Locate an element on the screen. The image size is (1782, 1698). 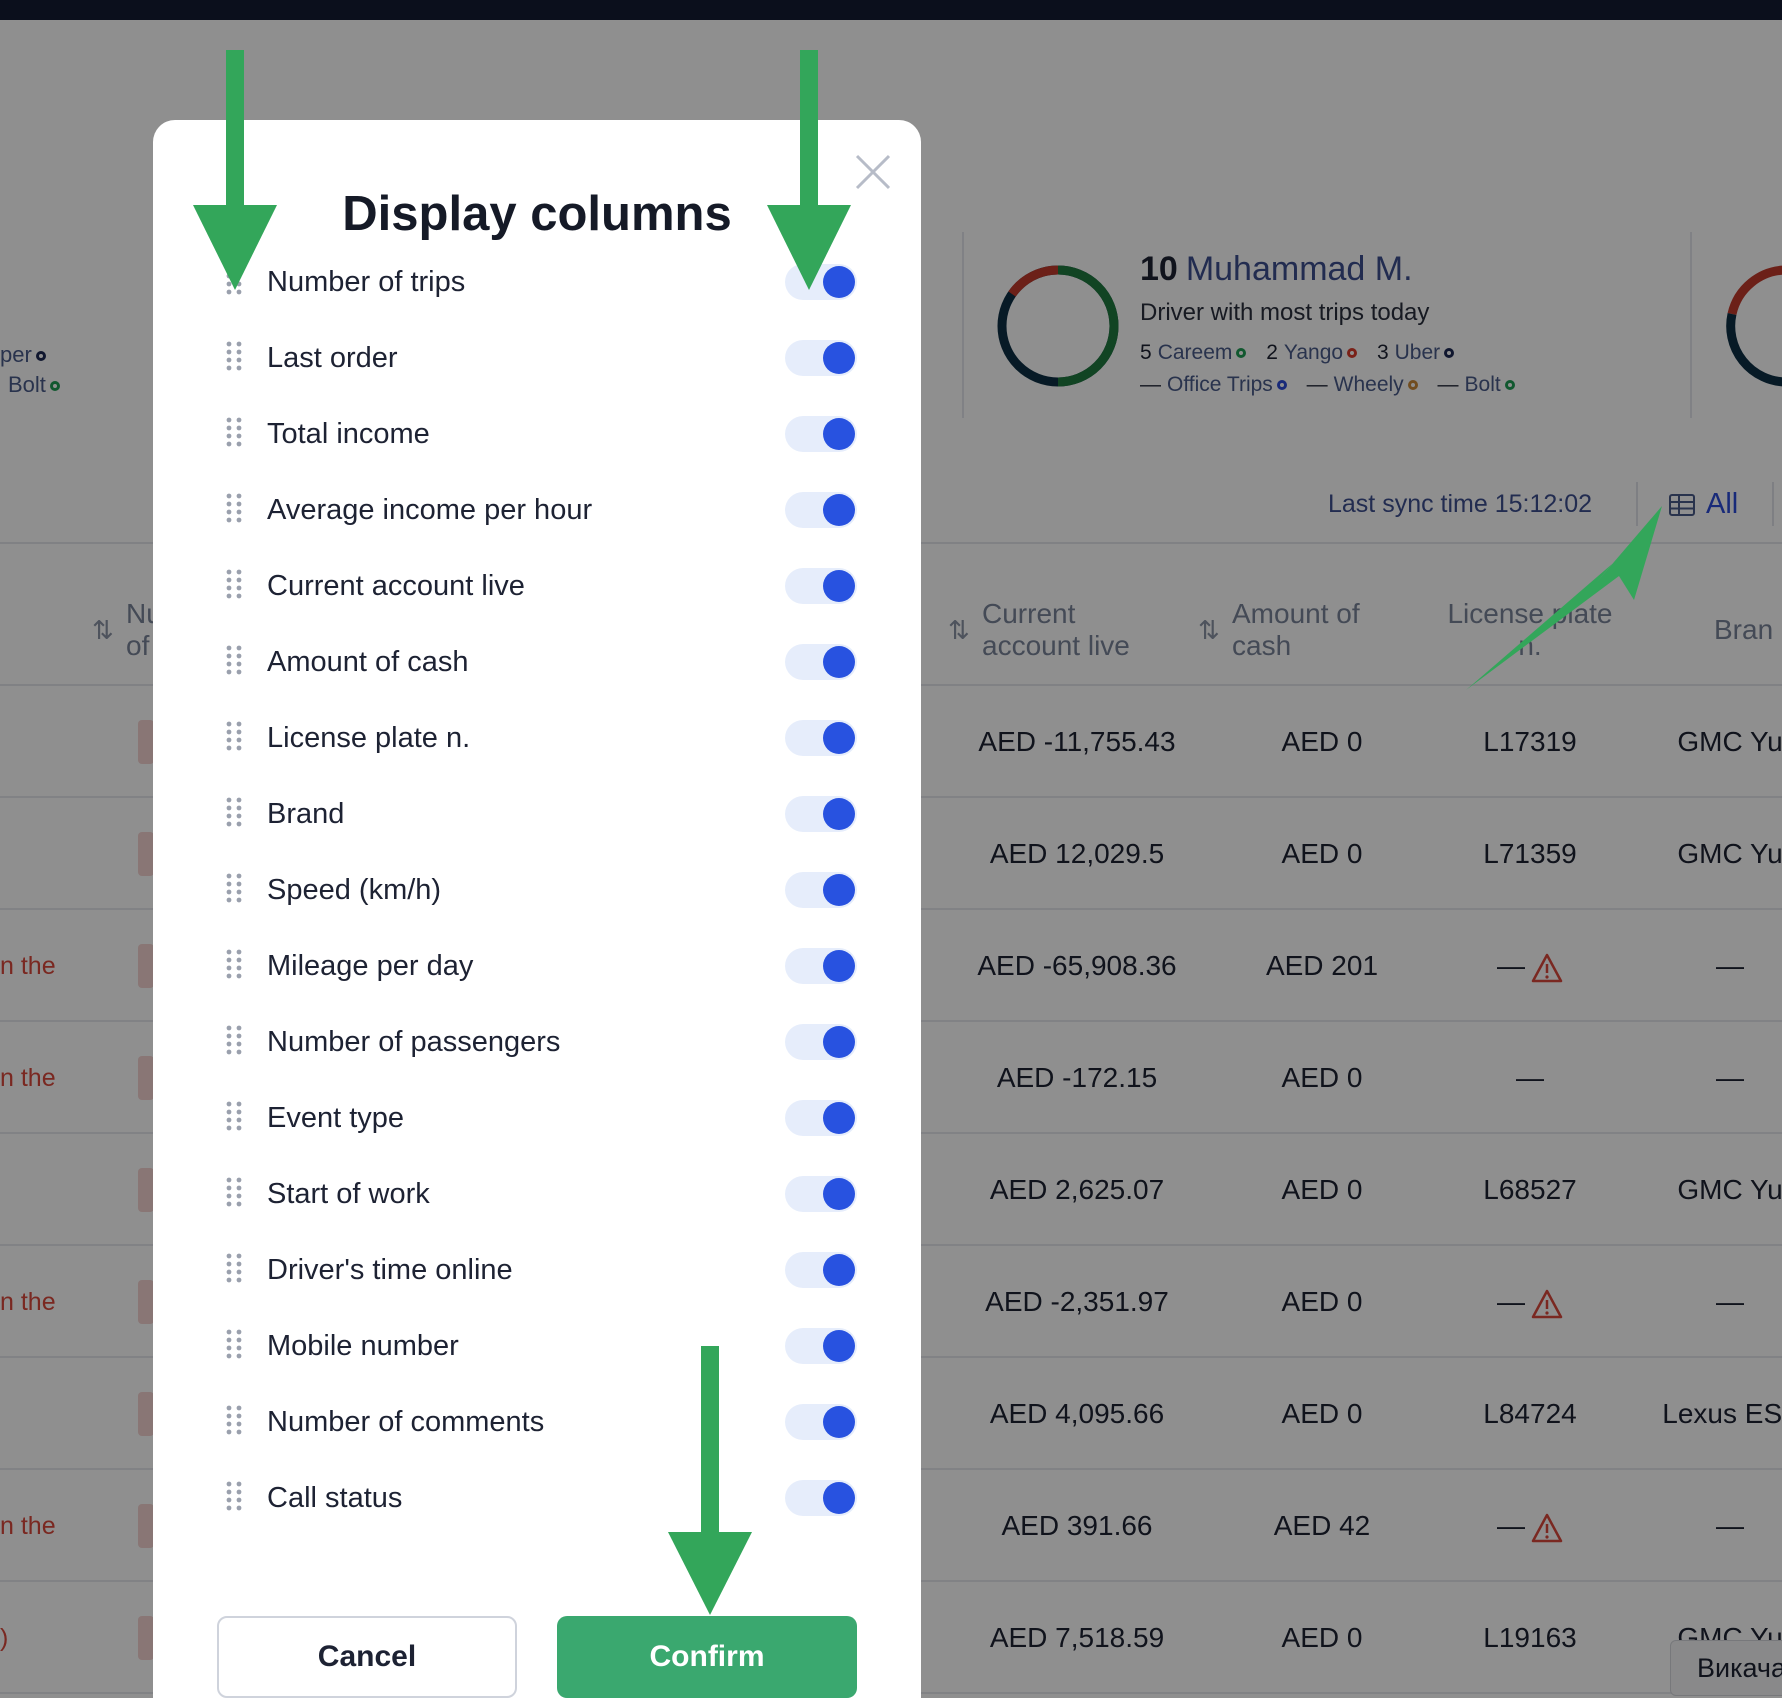
column-option-label: License plate n. is located at coordinates (369, 738).